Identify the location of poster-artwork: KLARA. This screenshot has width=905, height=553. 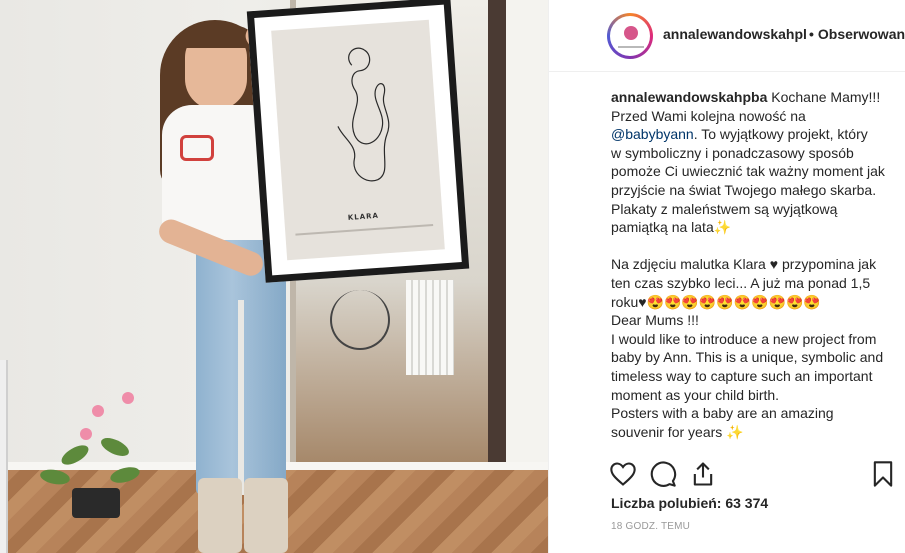
(358, 140).